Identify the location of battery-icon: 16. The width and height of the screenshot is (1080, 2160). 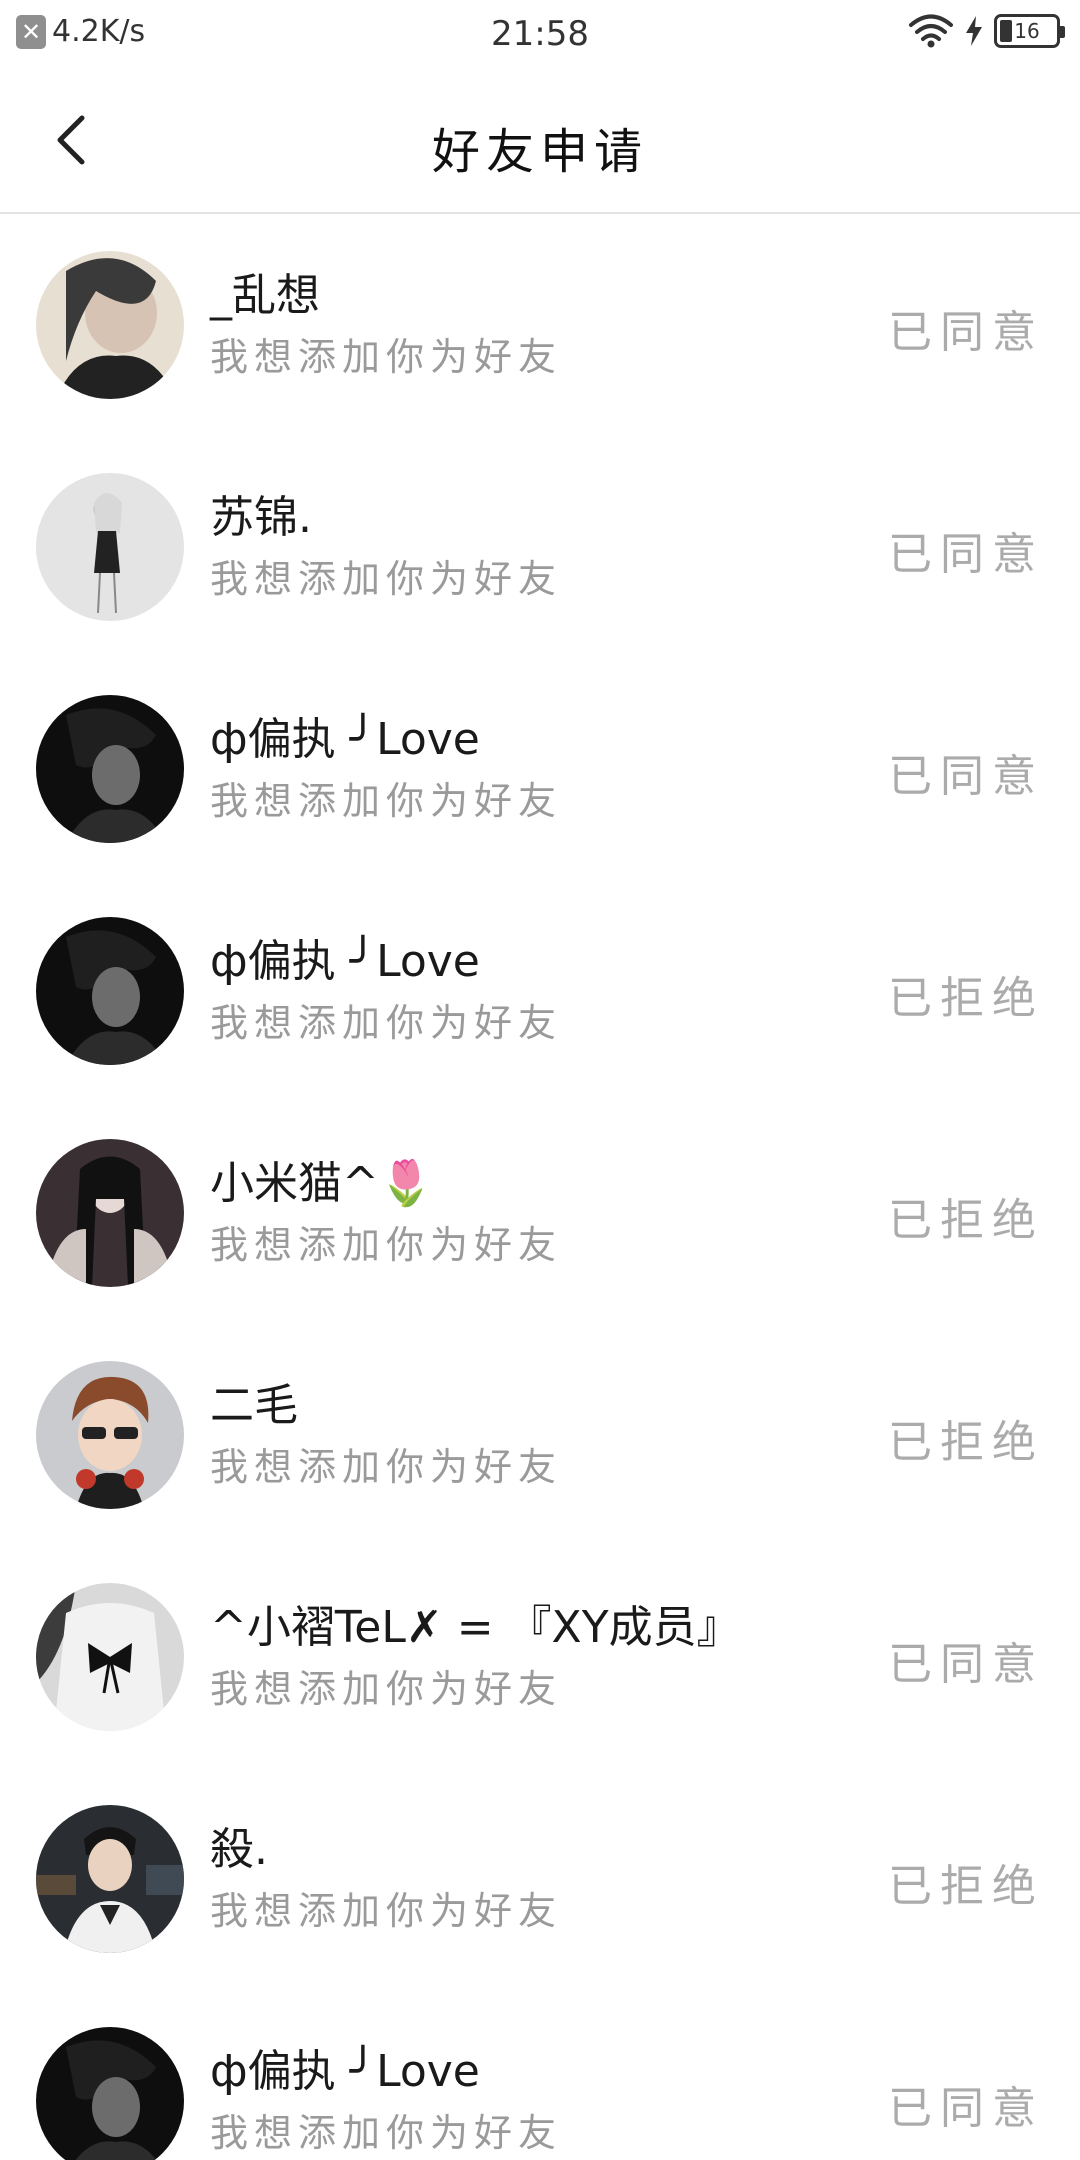
(1029, 31).